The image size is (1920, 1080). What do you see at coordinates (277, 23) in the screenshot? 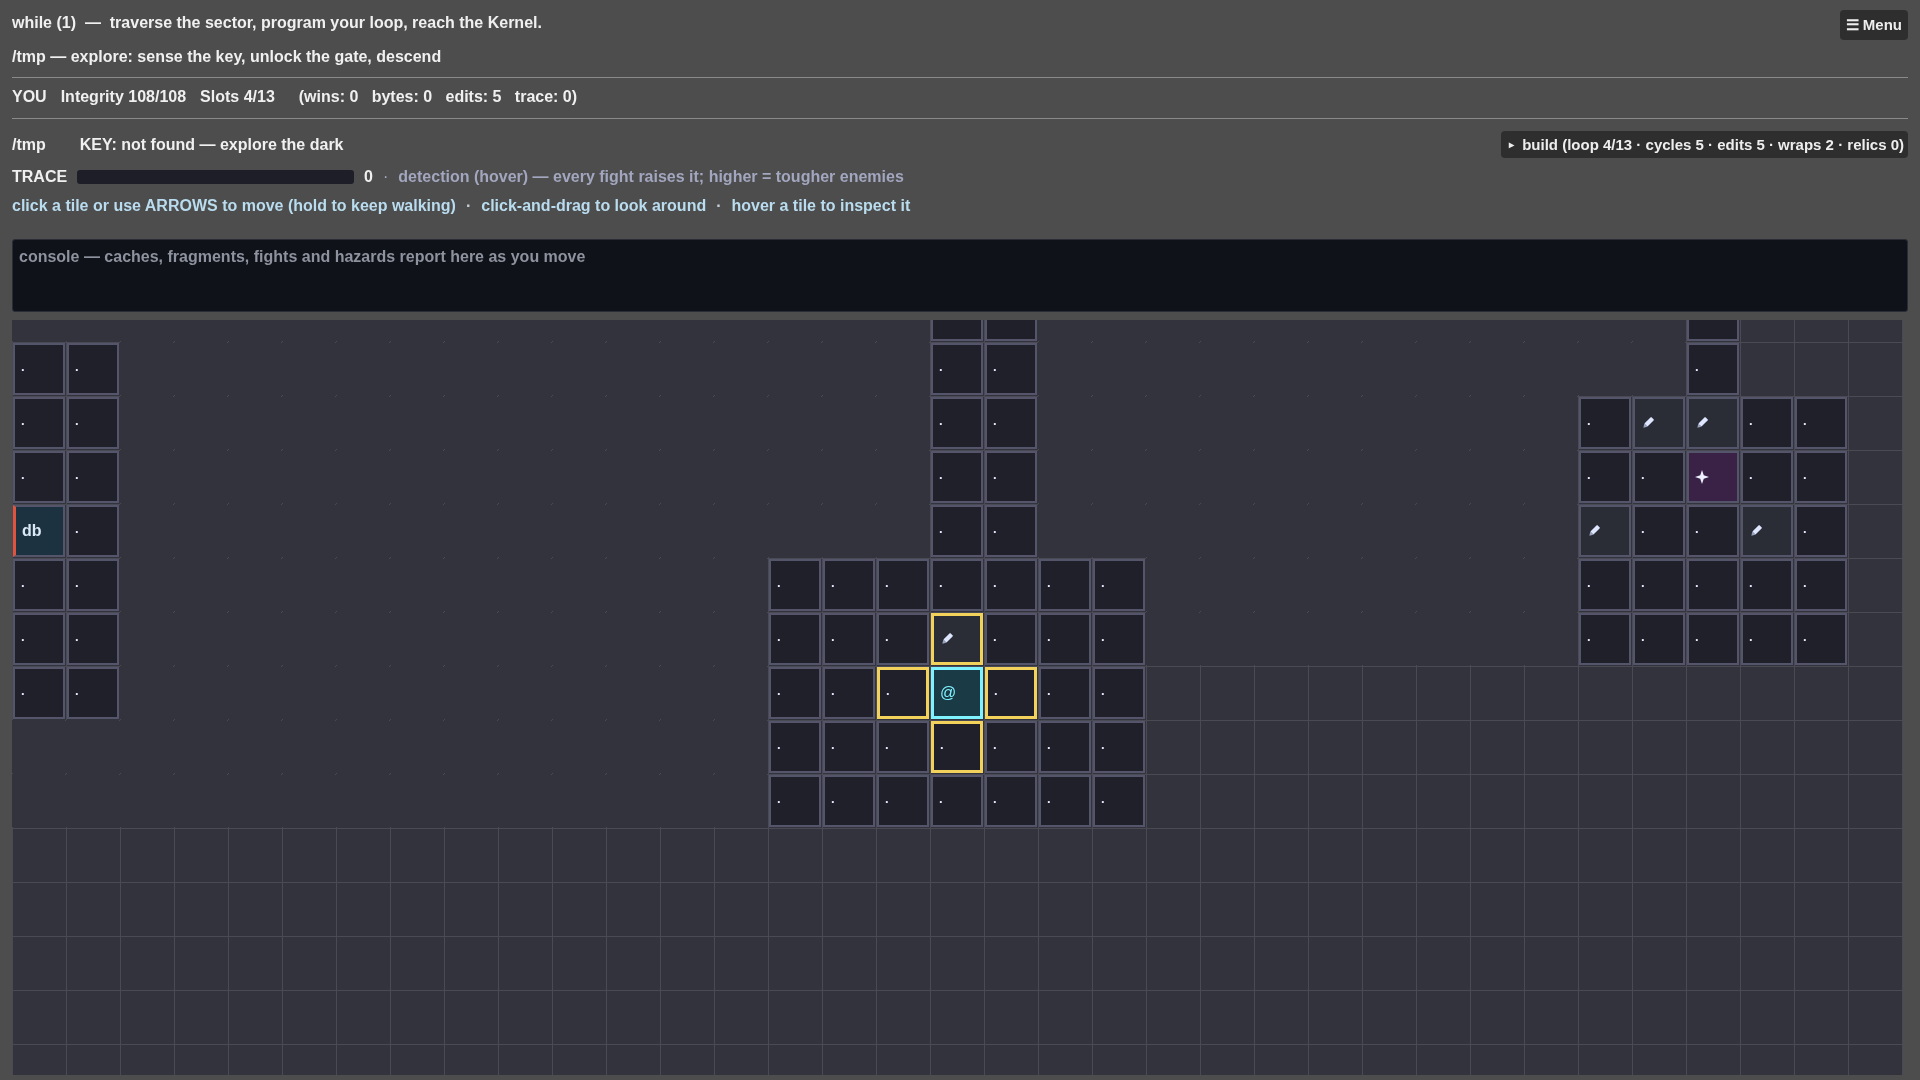
I see `game-title: while (1) — traverse the sector, program your loop, reach the Kernel.` at bounding box center [277, 23].